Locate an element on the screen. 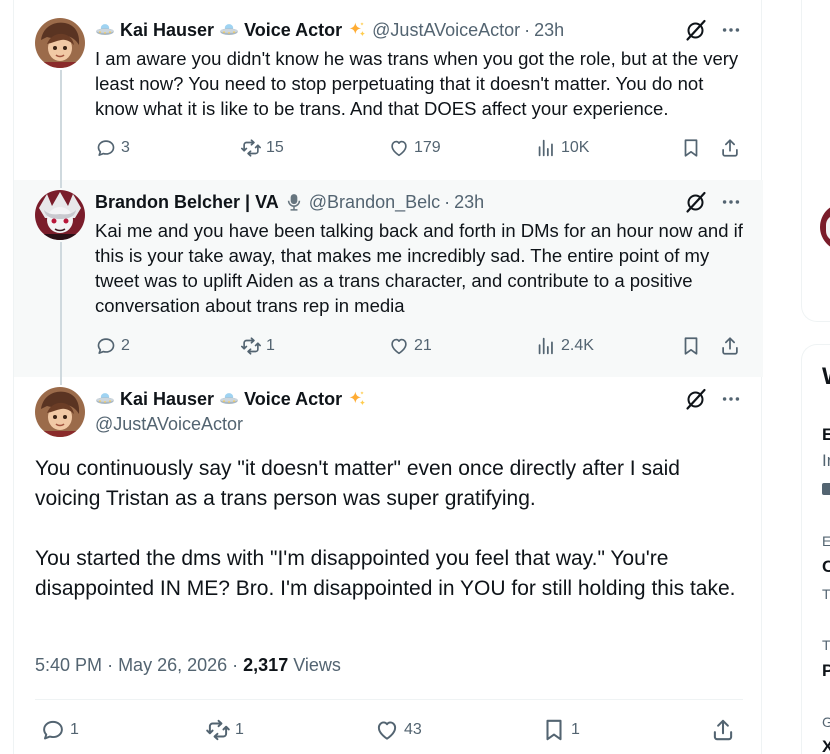 Image resolution: width=830 pixels, height=754 pixels. main-tweet-actions: 1 1 43 1 is located at coordinates (390, 730).